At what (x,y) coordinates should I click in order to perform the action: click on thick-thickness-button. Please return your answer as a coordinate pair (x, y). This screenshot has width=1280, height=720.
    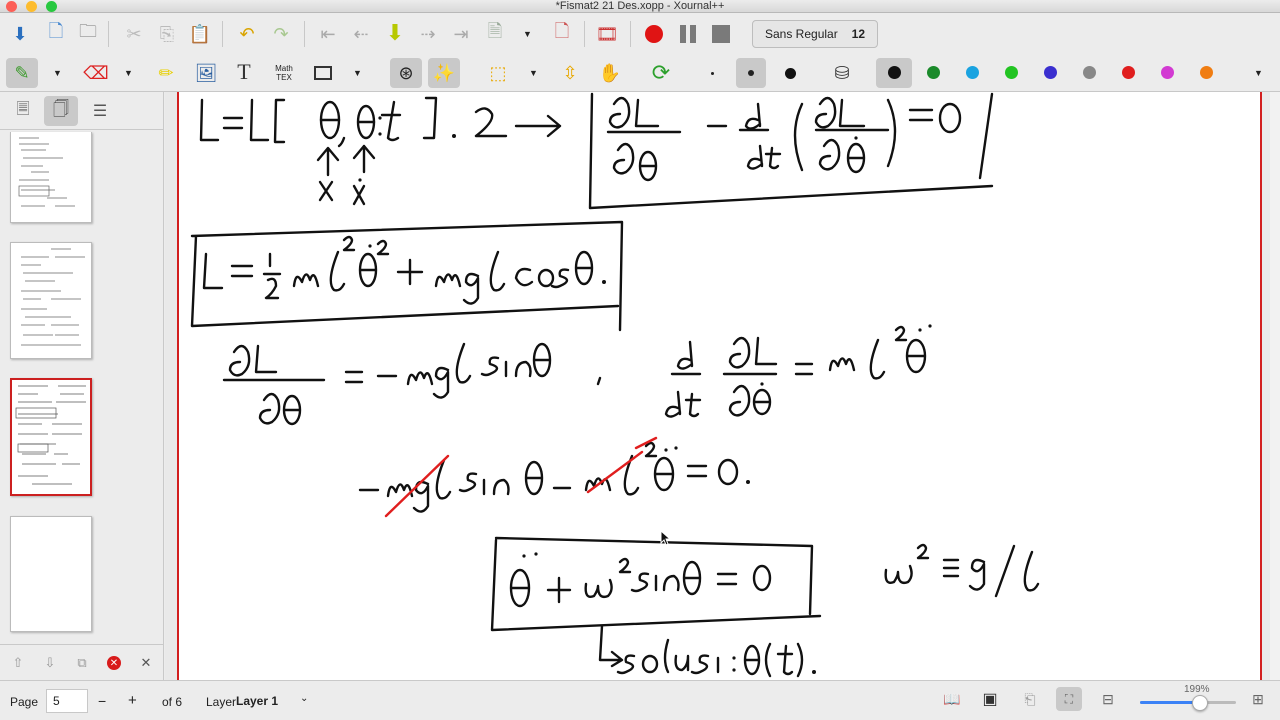
    Looking at the image, I should click on (790, 73).